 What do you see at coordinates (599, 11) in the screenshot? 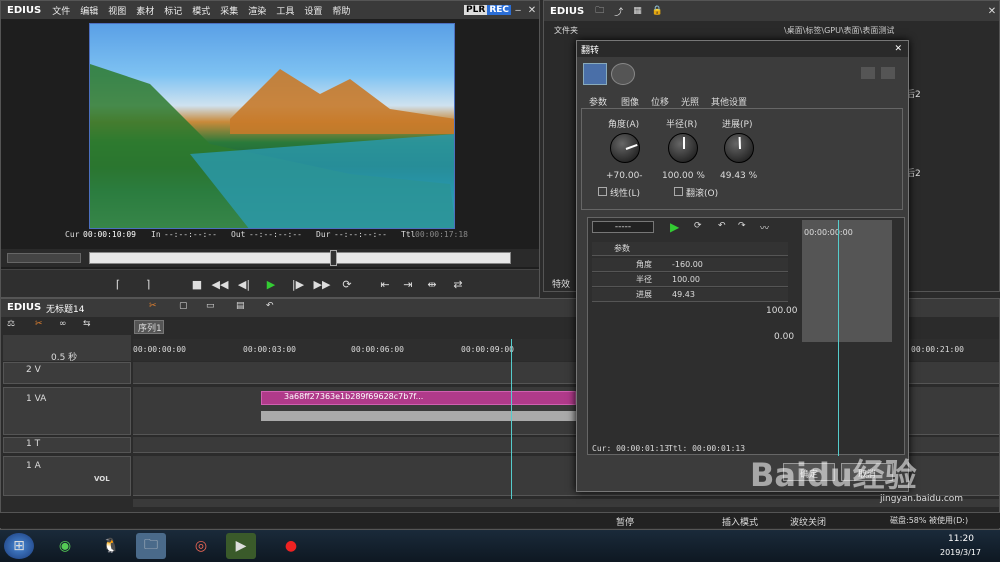
I see `folder-icon: 🗀` at bounding box center [599, 11].